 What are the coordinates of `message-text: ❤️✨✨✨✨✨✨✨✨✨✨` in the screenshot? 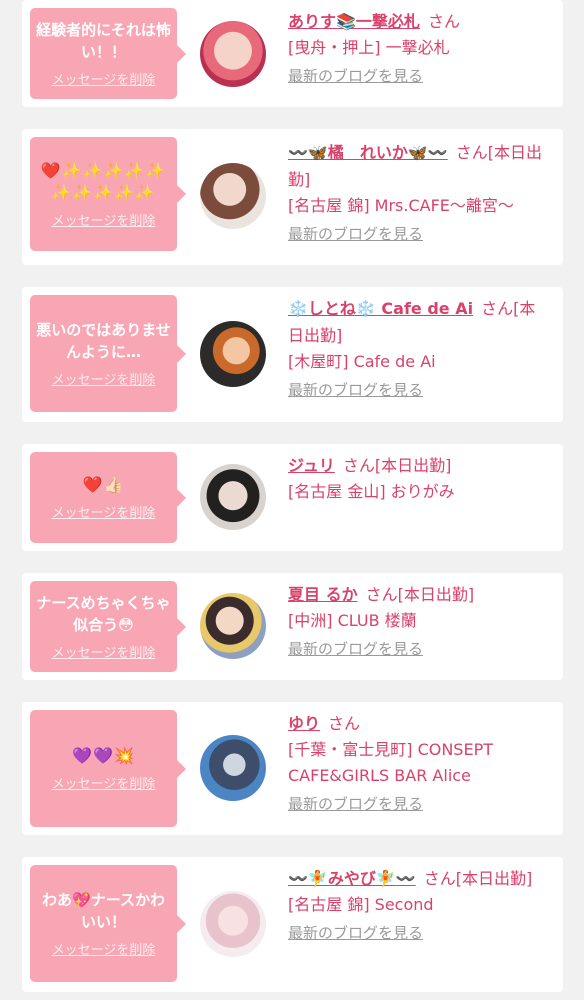 It's located at (103, 181).